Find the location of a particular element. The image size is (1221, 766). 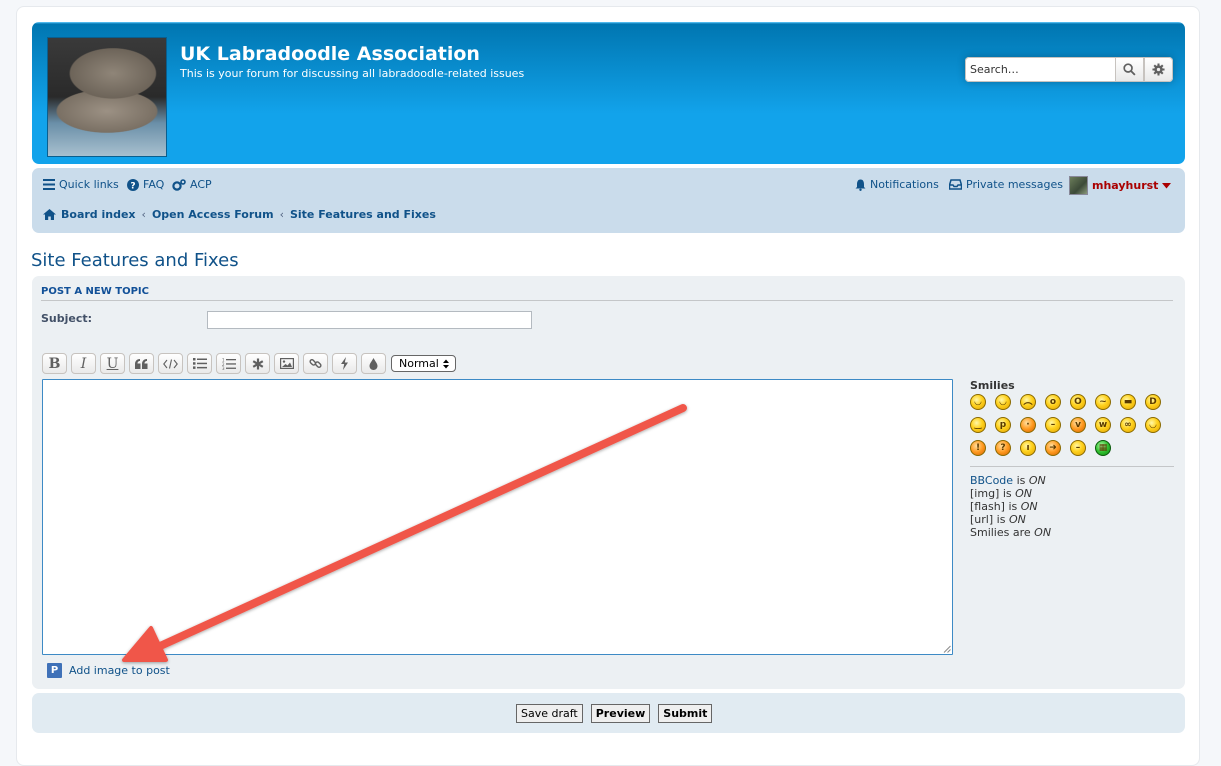

underline-icon: U is located at coordinates (112, 363).